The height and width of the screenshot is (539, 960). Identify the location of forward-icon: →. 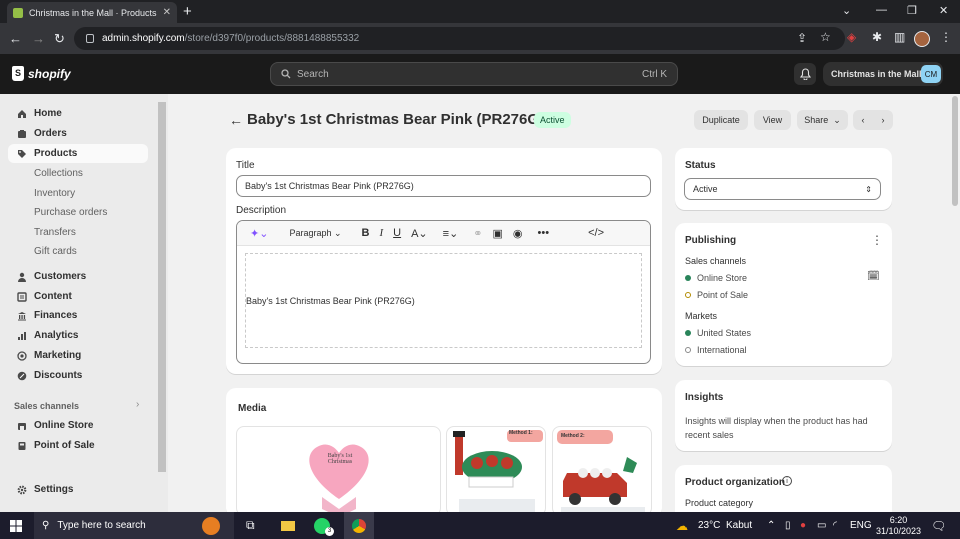
(38, 38).